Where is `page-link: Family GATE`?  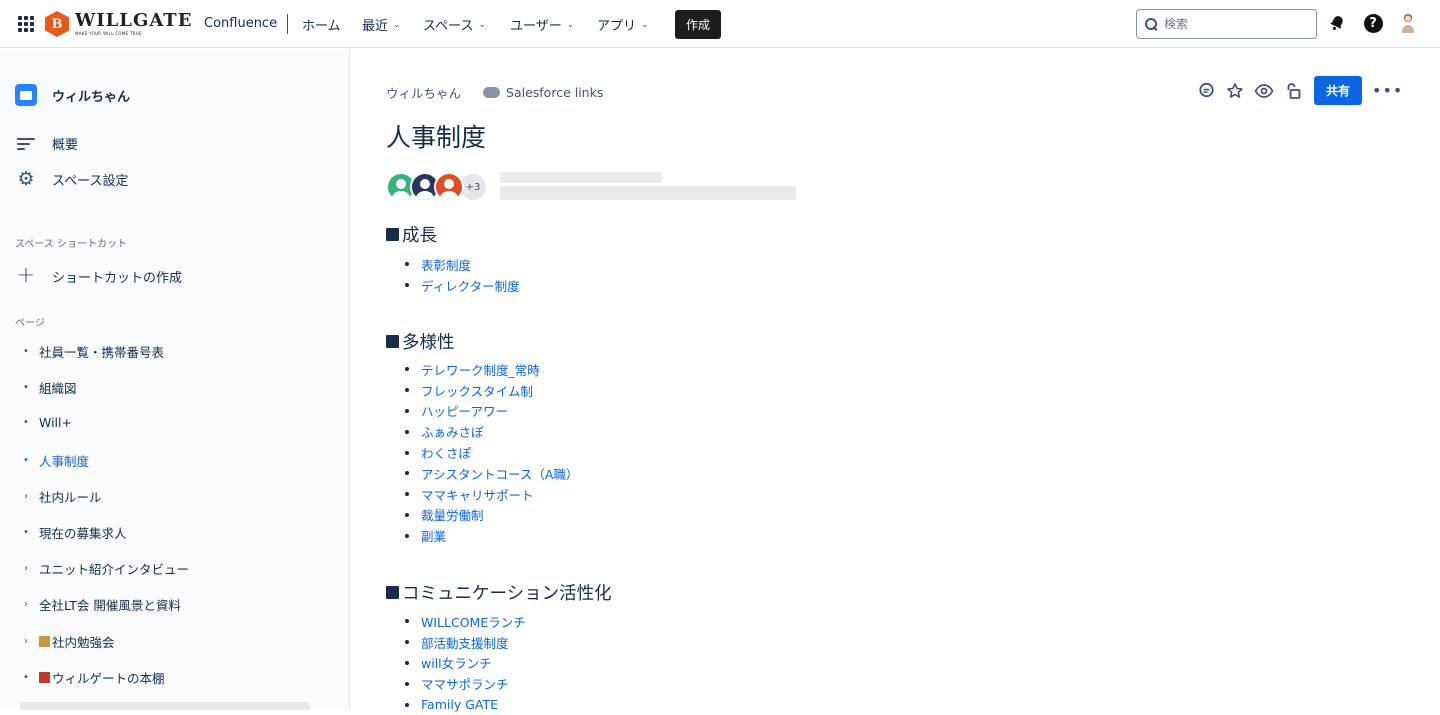 page-link: Family GATE is located at coordinates (459, 704).